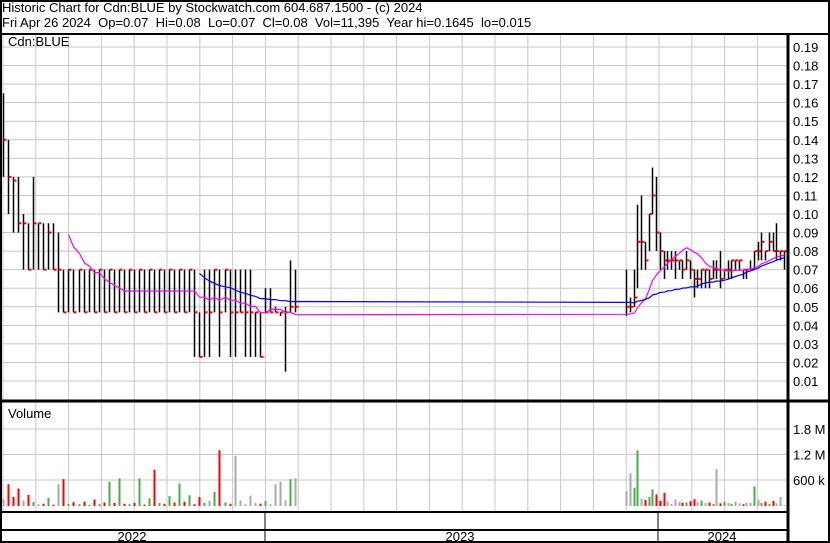 Image resolution: width=830 pixels, height=543 pixels. Describe the element at coordinates (809, 480) in the screenshot. I see `volume-tick-label: 600 k` at that location.